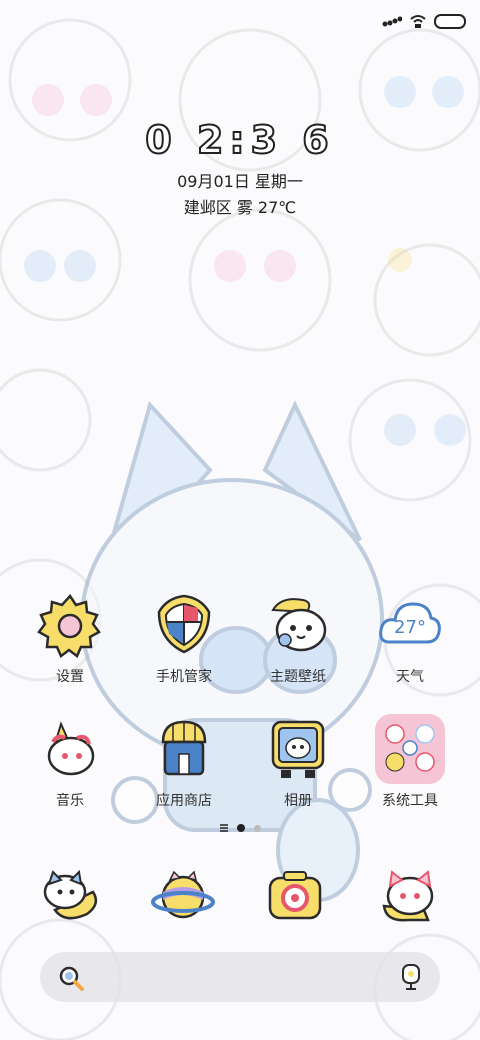 This screenshot has height=1040, width=480. I want to click on planet-icon, so click(183, 897).